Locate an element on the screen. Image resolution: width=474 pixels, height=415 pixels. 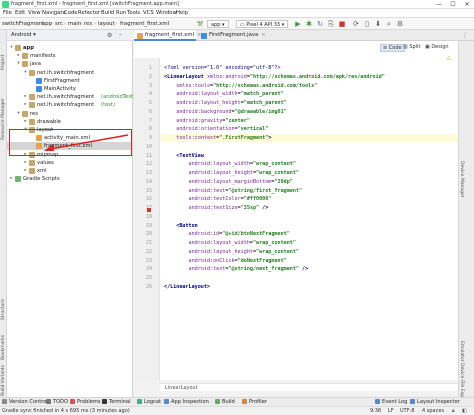
hammer-icon: ⚒ is located at coordinates (200, 24).